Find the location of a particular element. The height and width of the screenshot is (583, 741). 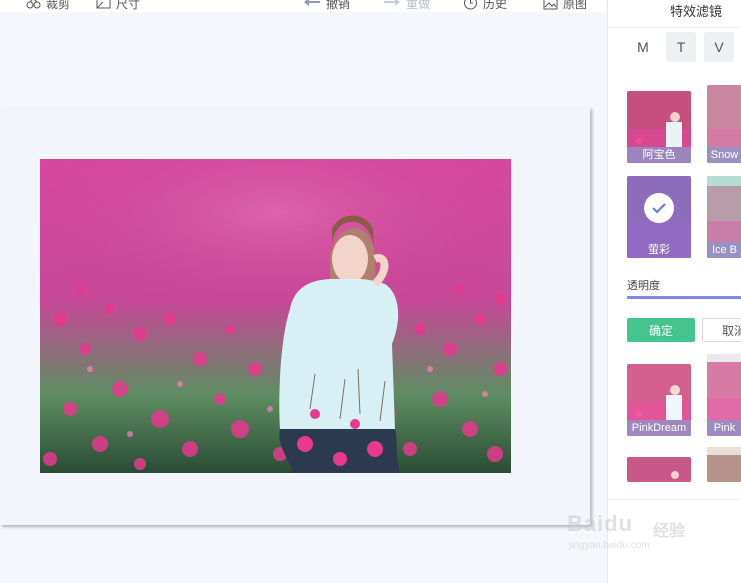

size-label: 尺寸 is located at coordinates (128, 5).